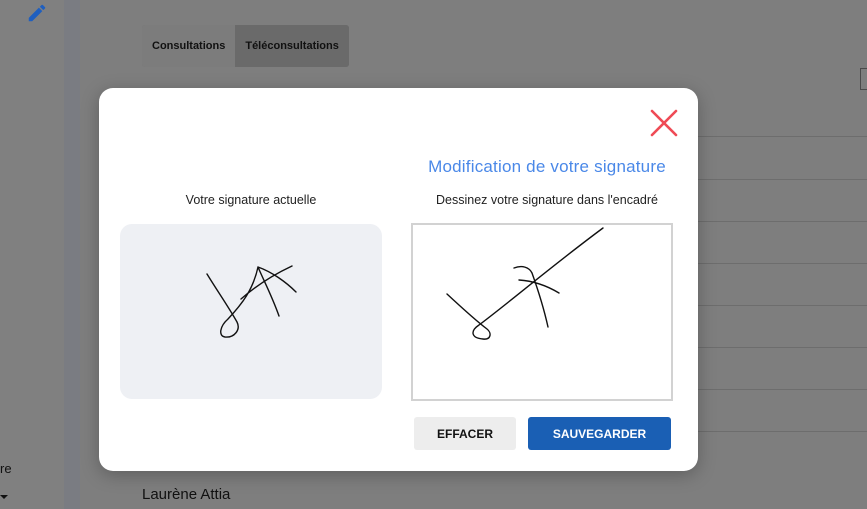 Image resolution: width=867 pixels, height=509 pixels. I want to click on tab-consultations: Consultations, so click(189, 46).